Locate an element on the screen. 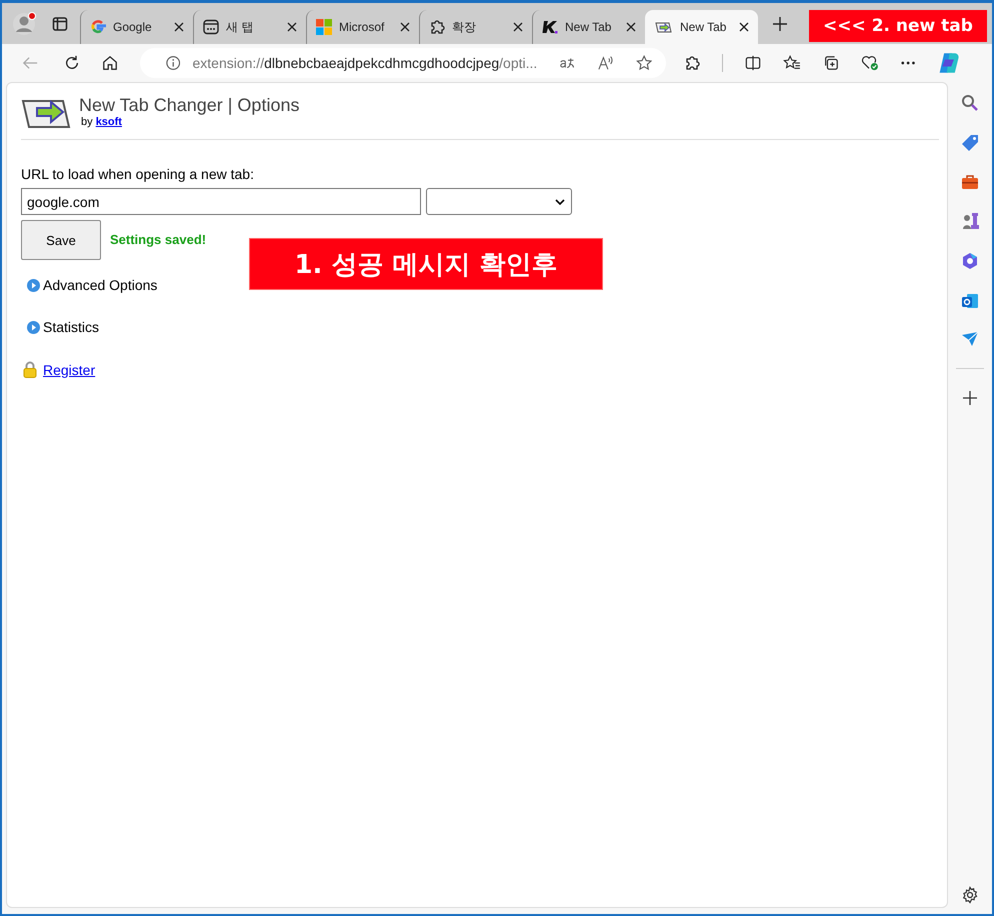 This screenshot has width=994, height=916. browser-tab: 확장 is located at coordinates (475, 27).